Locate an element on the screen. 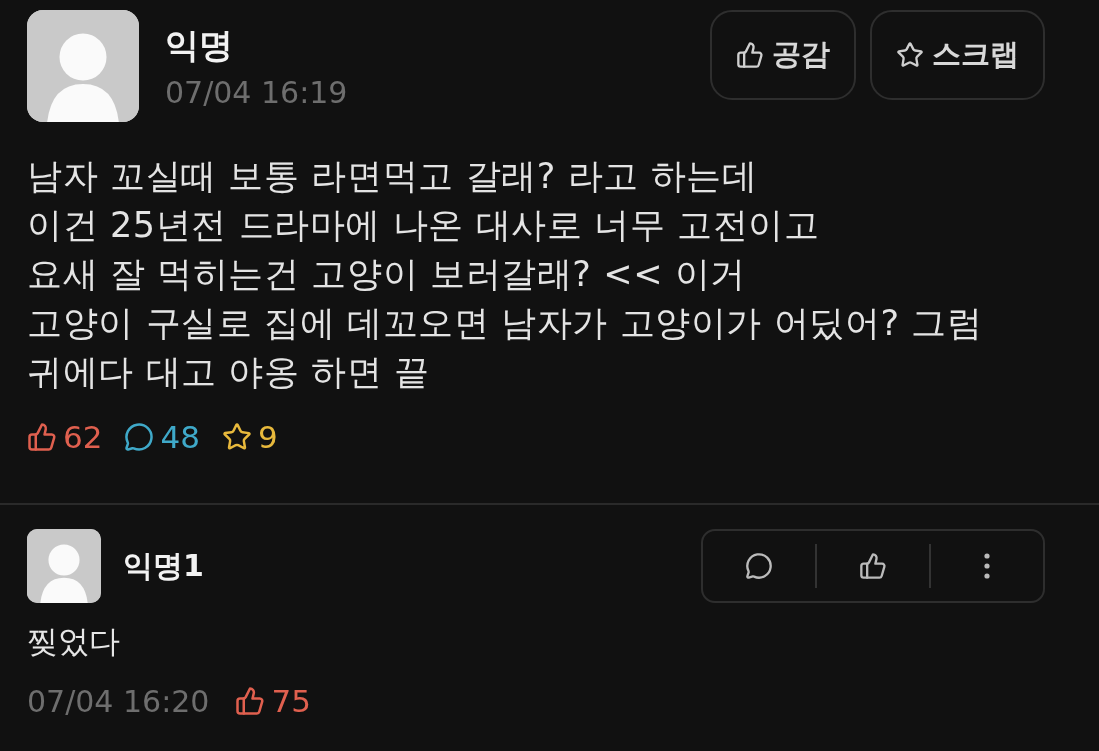 This screenshot has height=751, width=1099. comment-author: 익명1 is located at coordinates (163, 565).